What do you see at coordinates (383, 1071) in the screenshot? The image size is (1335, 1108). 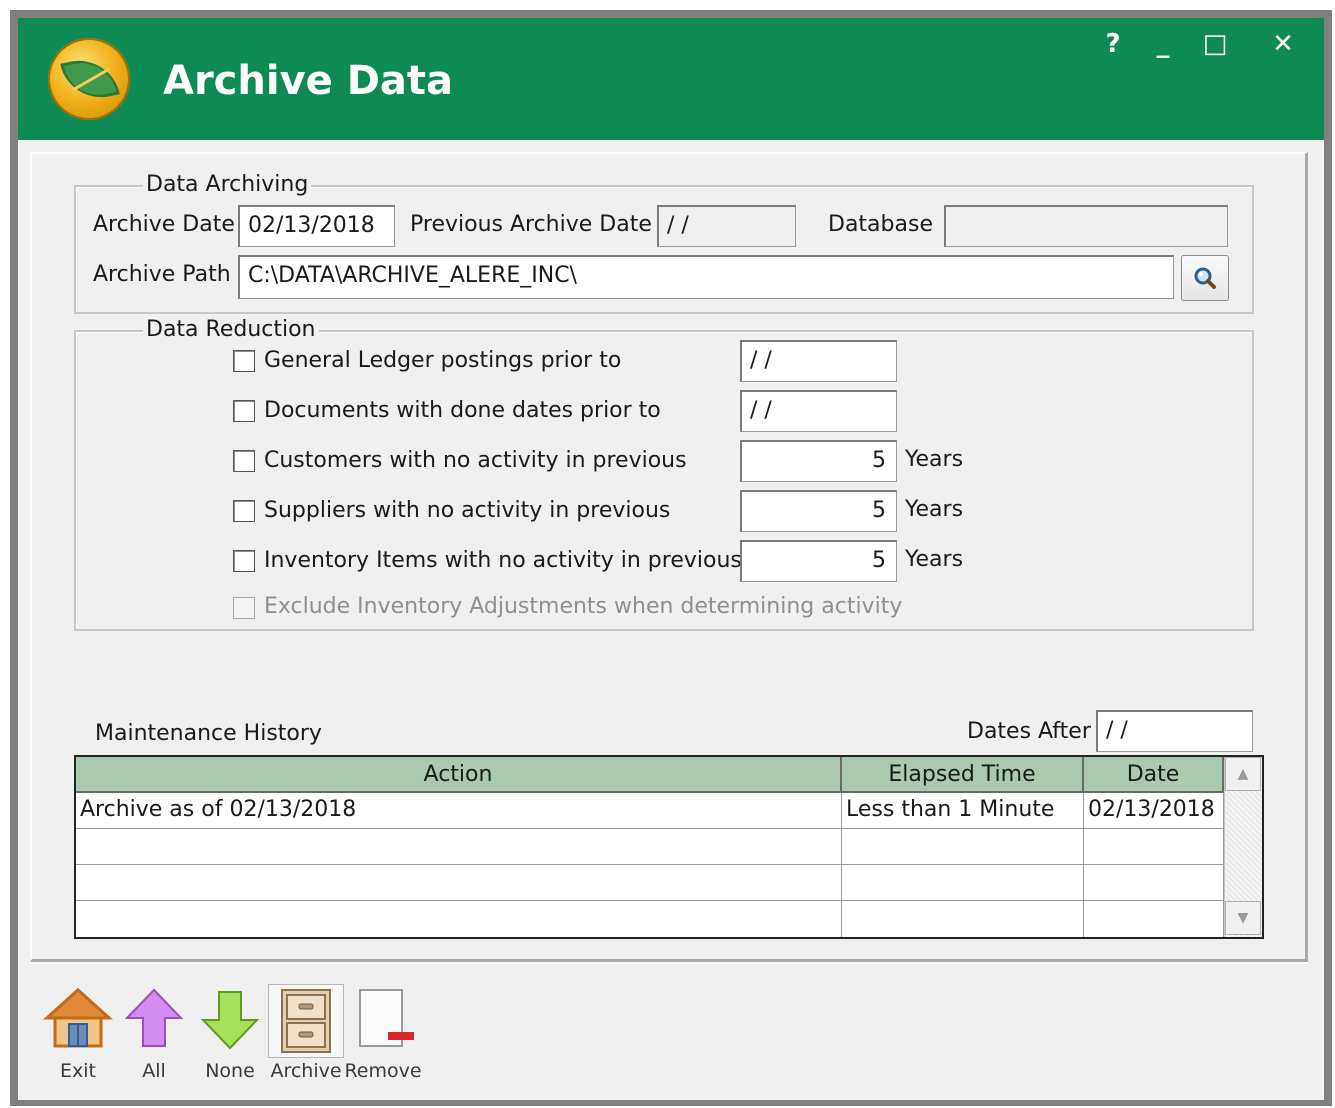 I see `remove-label: Remove` at bounding box center [383, 1071].